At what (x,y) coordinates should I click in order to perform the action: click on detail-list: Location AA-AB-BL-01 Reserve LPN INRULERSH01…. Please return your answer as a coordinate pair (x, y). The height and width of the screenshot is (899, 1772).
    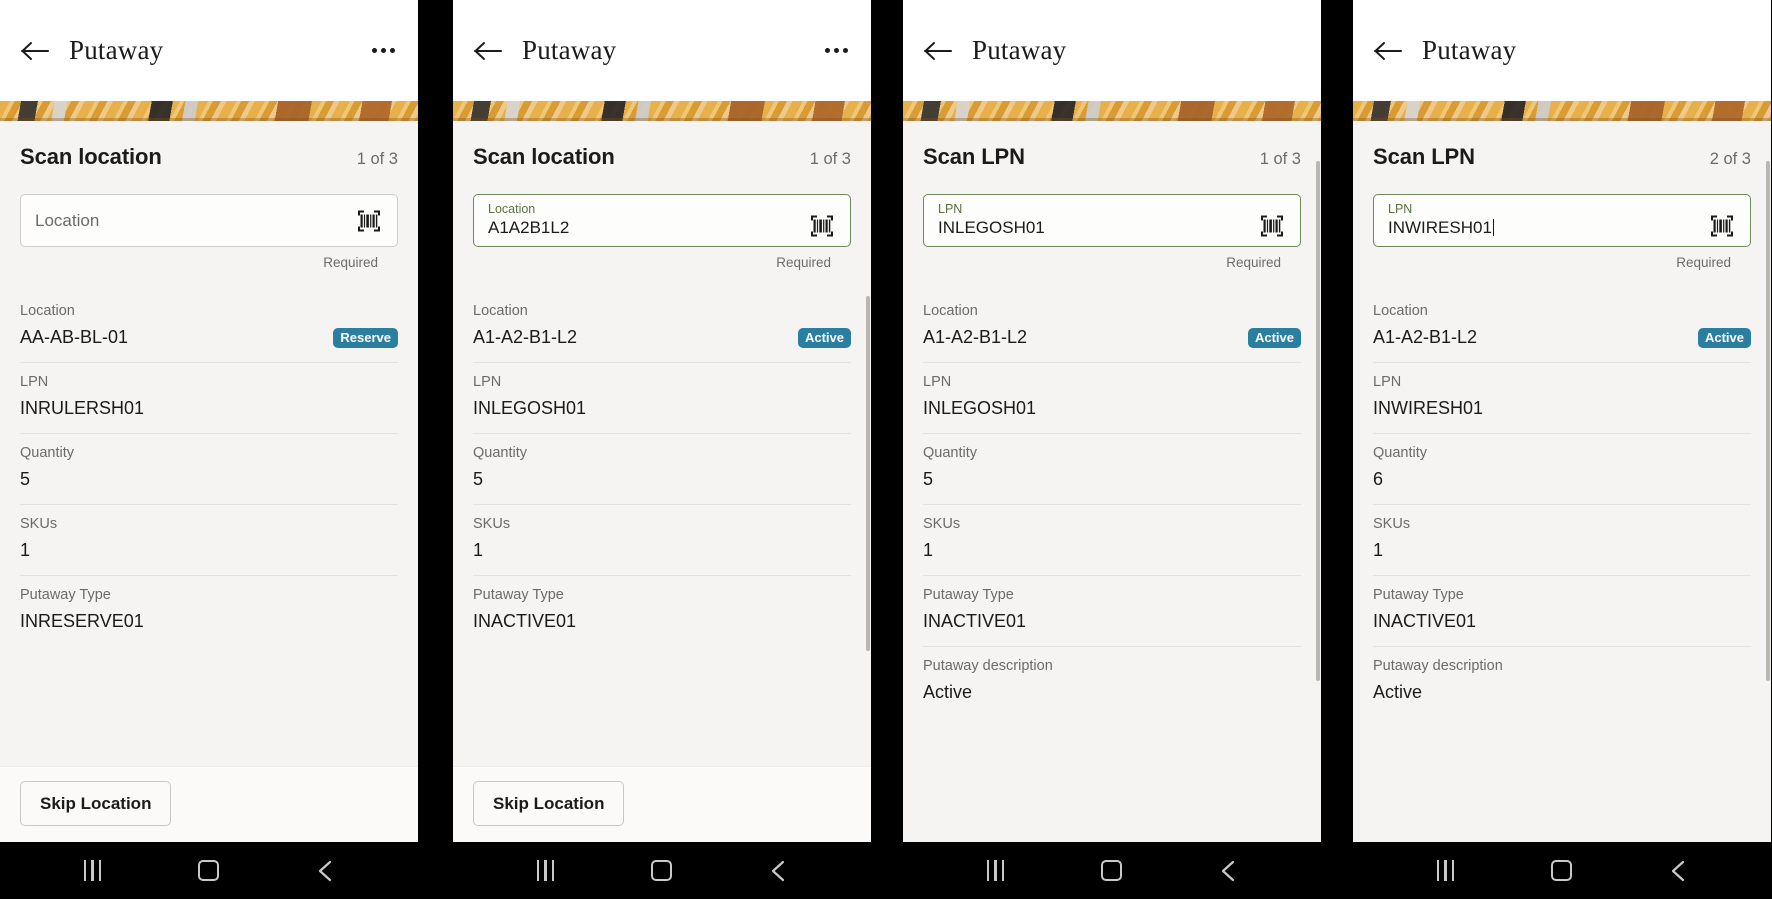
    Looking at the image, I should click on (209, 469).